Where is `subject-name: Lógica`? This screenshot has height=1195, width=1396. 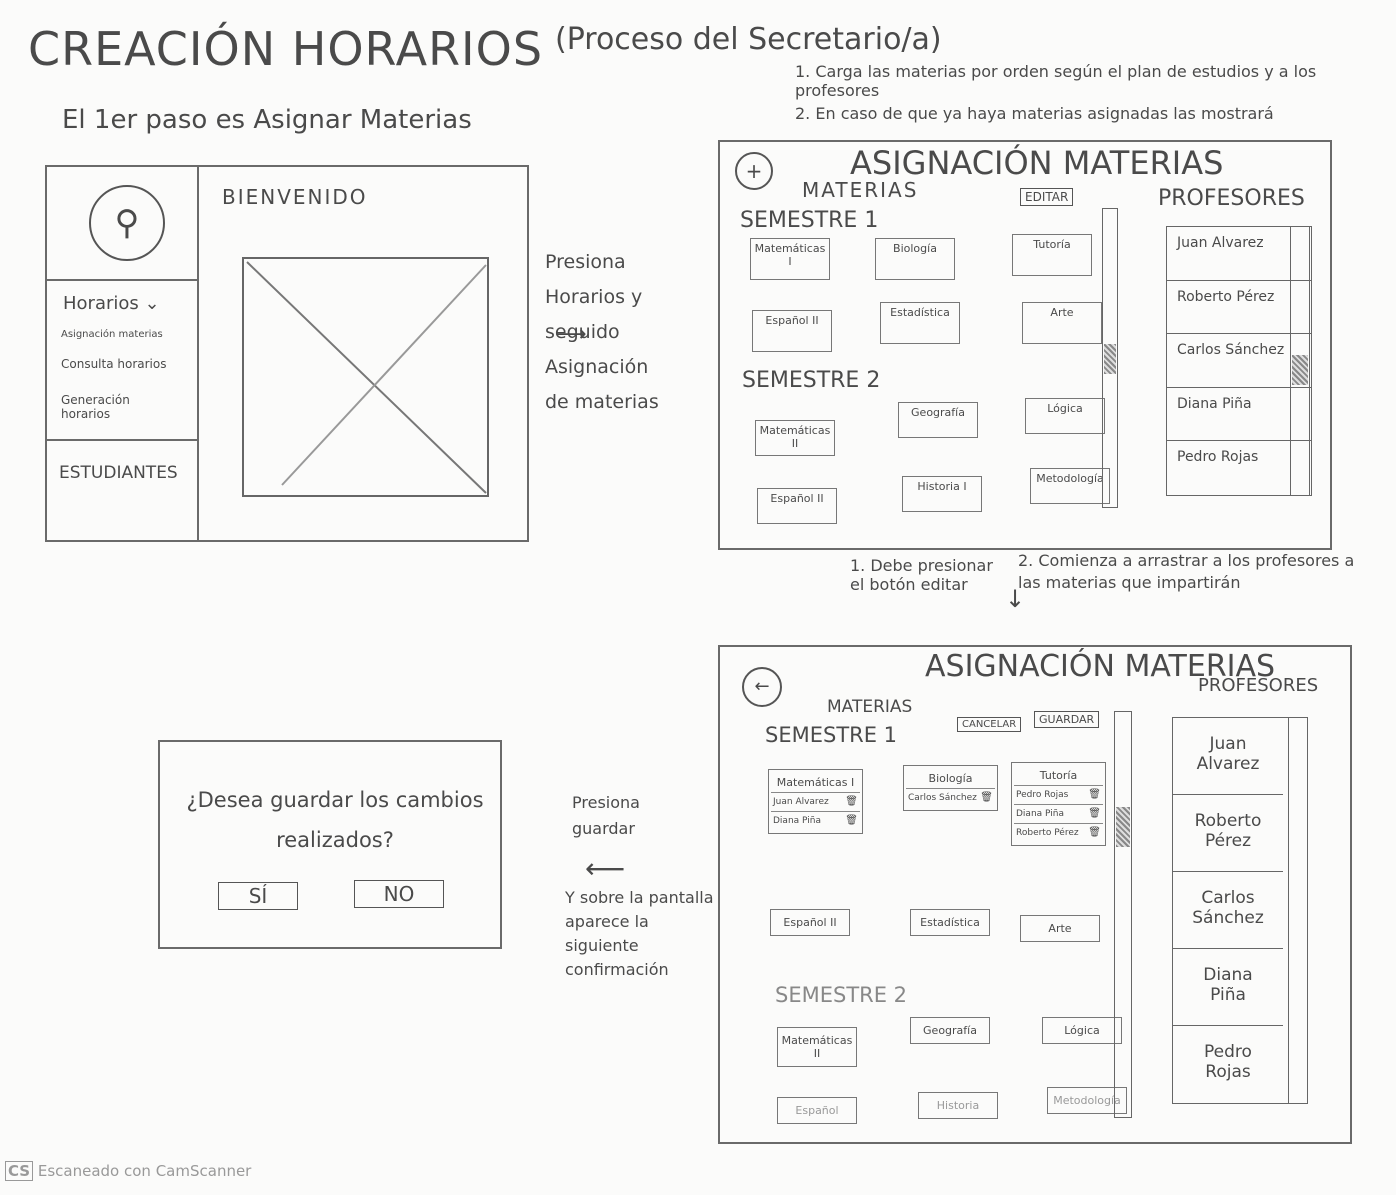 subject-name: Lógica is located at coordinates (1082, 1030).